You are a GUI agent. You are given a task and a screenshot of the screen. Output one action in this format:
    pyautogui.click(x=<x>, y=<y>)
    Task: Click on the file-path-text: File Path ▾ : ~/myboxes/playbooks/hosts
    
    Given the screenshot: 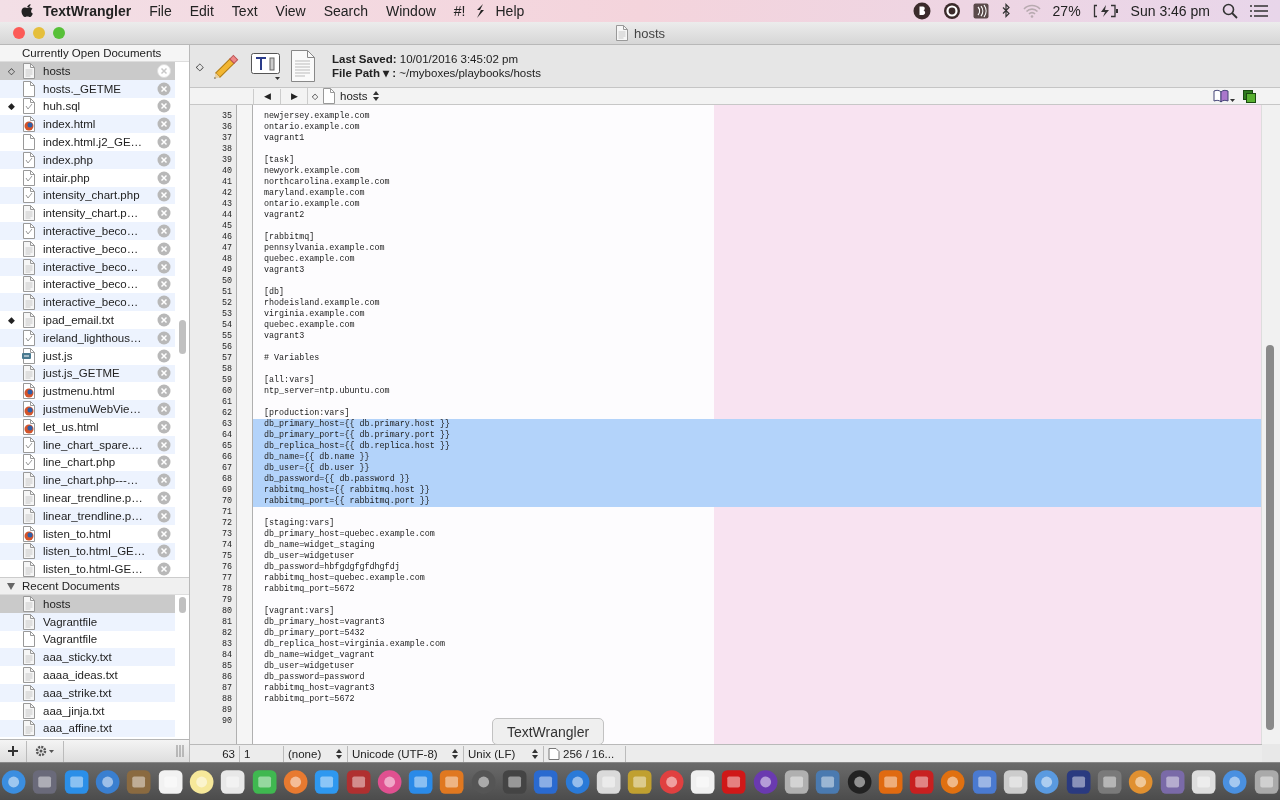 What is the action you would take?
    pyautogui.click(x=436, y=73)
    